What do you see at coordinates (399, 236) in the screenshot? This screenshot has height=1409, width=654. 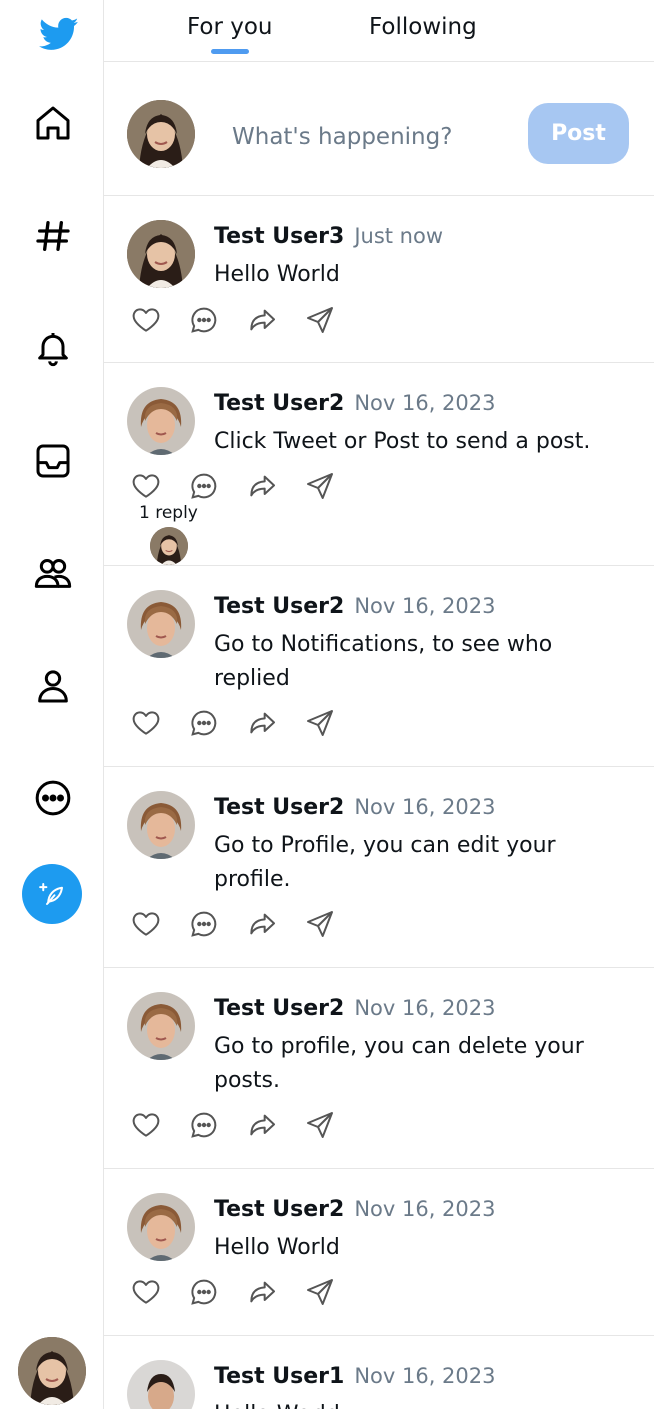 I see `timestamp: Just now` at bounding box center [399, 236].